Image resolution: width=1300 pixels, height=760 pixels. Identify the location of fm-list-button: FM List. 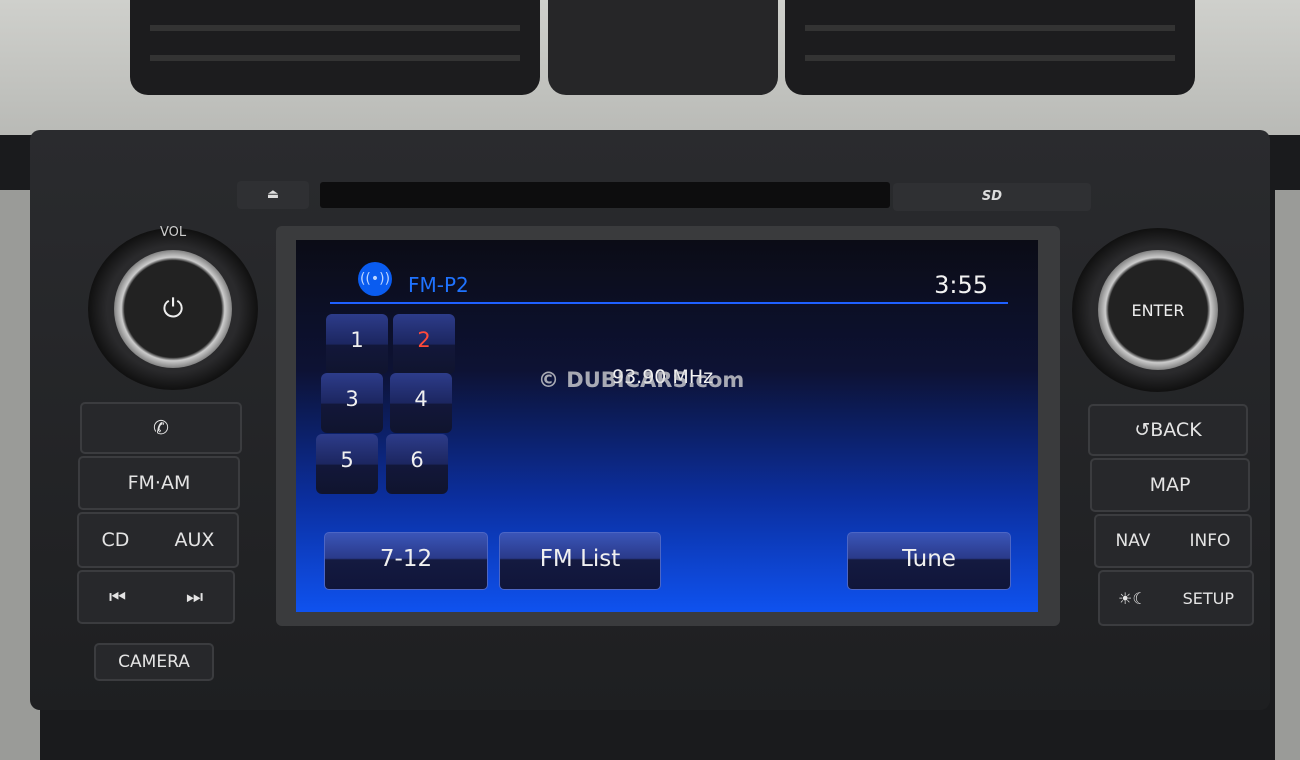
(580, 561).